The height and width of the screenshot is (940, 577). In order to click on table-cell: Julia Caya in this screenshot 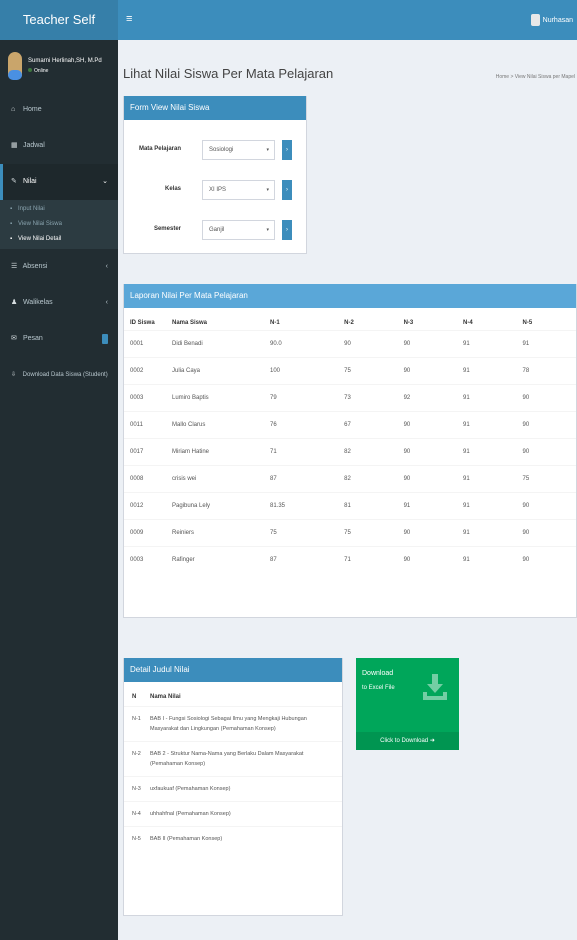, I will do `click(215, 371)`.